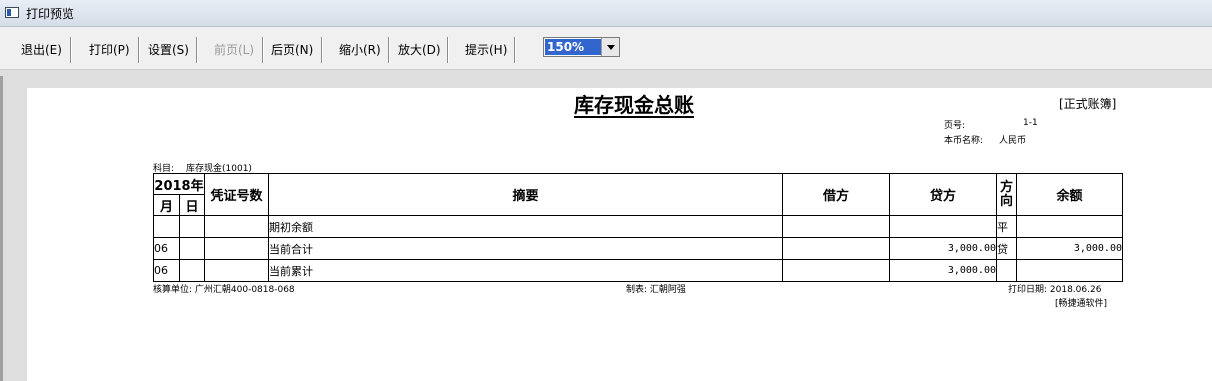 The image size is (1212, 381). What do you see at coordinates (168, 50) in the screenshot?
I see `settings-button: 设置(S)` at bounding box center [168, 50].